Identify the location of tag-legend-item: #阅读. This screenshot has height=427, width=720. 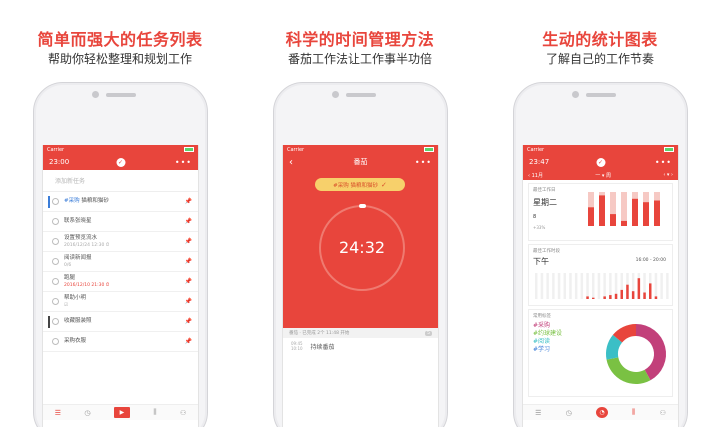
(547, 342).